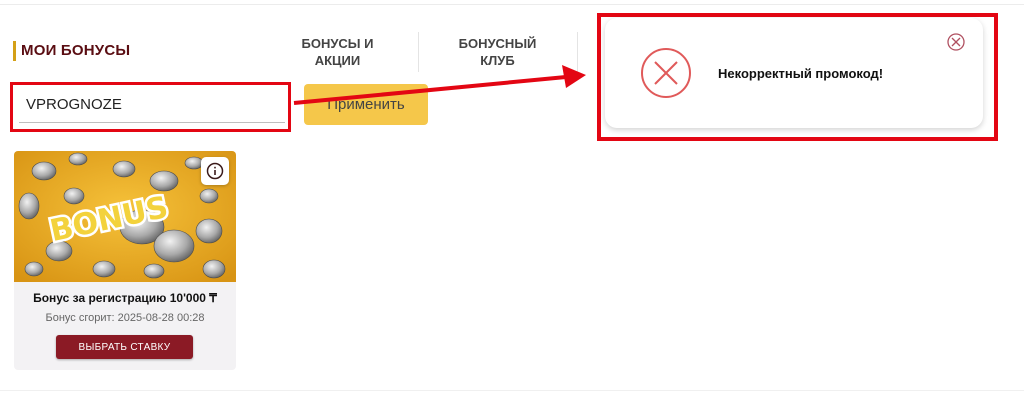 This screenshot has width=1024, height=402. Describe the element at coordinates (666, 73) in the screenshot. I see `error-x-icon` at that location.